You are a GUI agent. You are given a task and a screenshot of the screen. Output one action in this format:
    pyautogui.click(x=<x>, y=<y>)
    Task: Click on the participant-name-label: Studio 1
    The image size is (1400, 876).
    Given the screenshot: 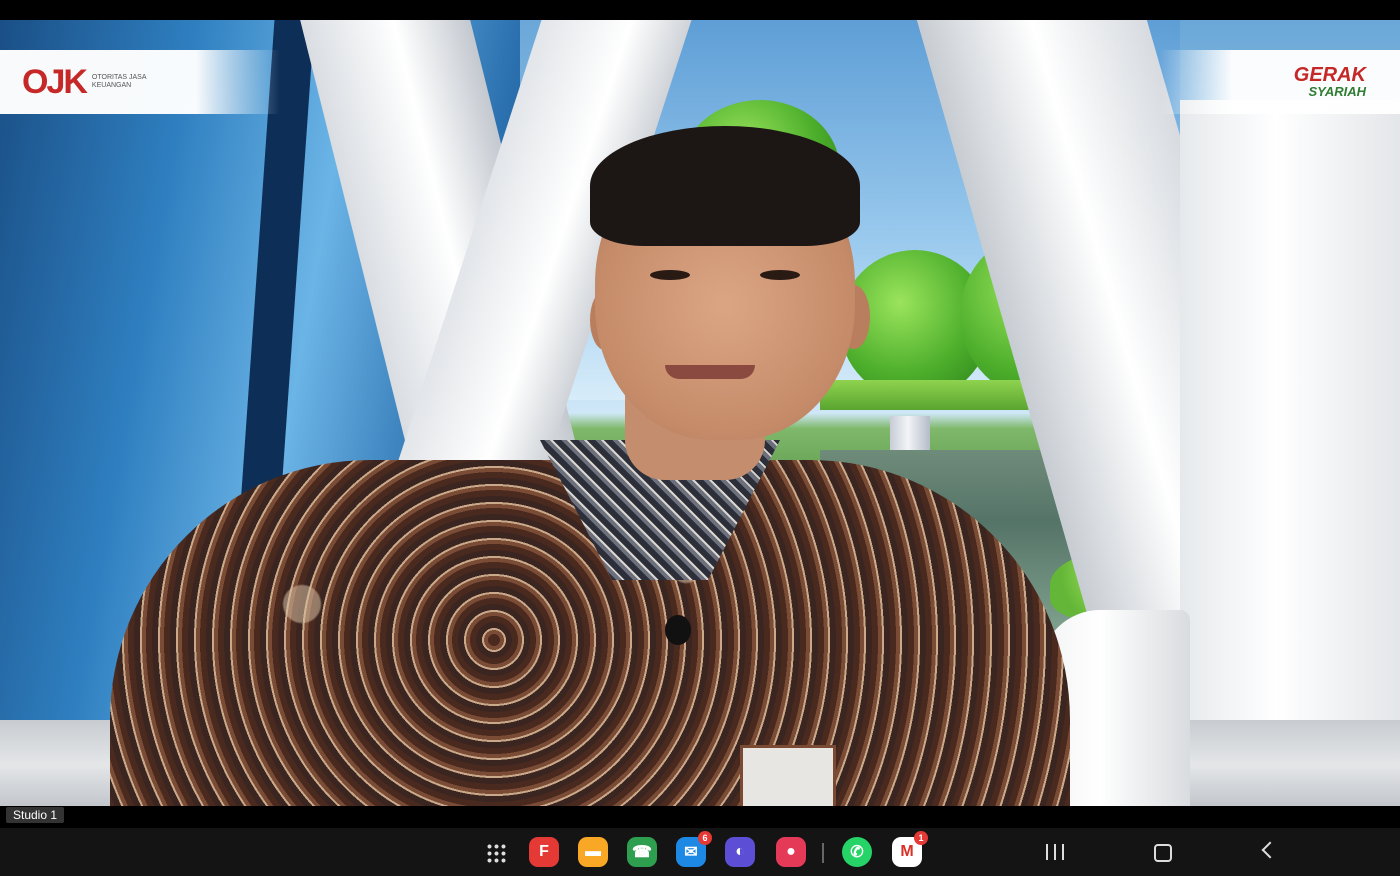 What is the action you would take?
    pyautogui.click(x=35, y=815)
    